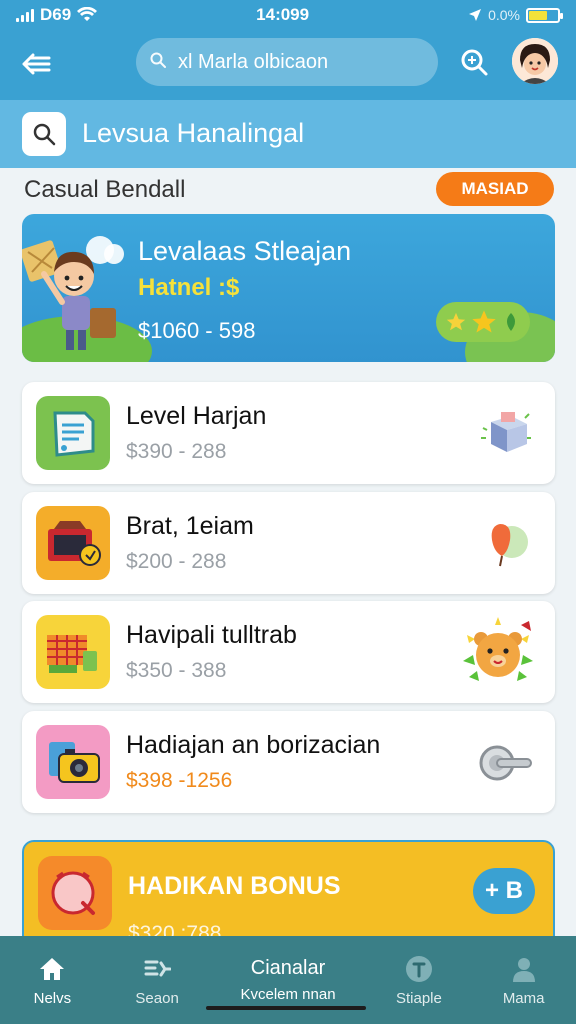 The height and width of the screenshot is (1024, 576). Describe the element at coordinates (73, 433) in the screenshot. I see `document-app-icon` at that location.